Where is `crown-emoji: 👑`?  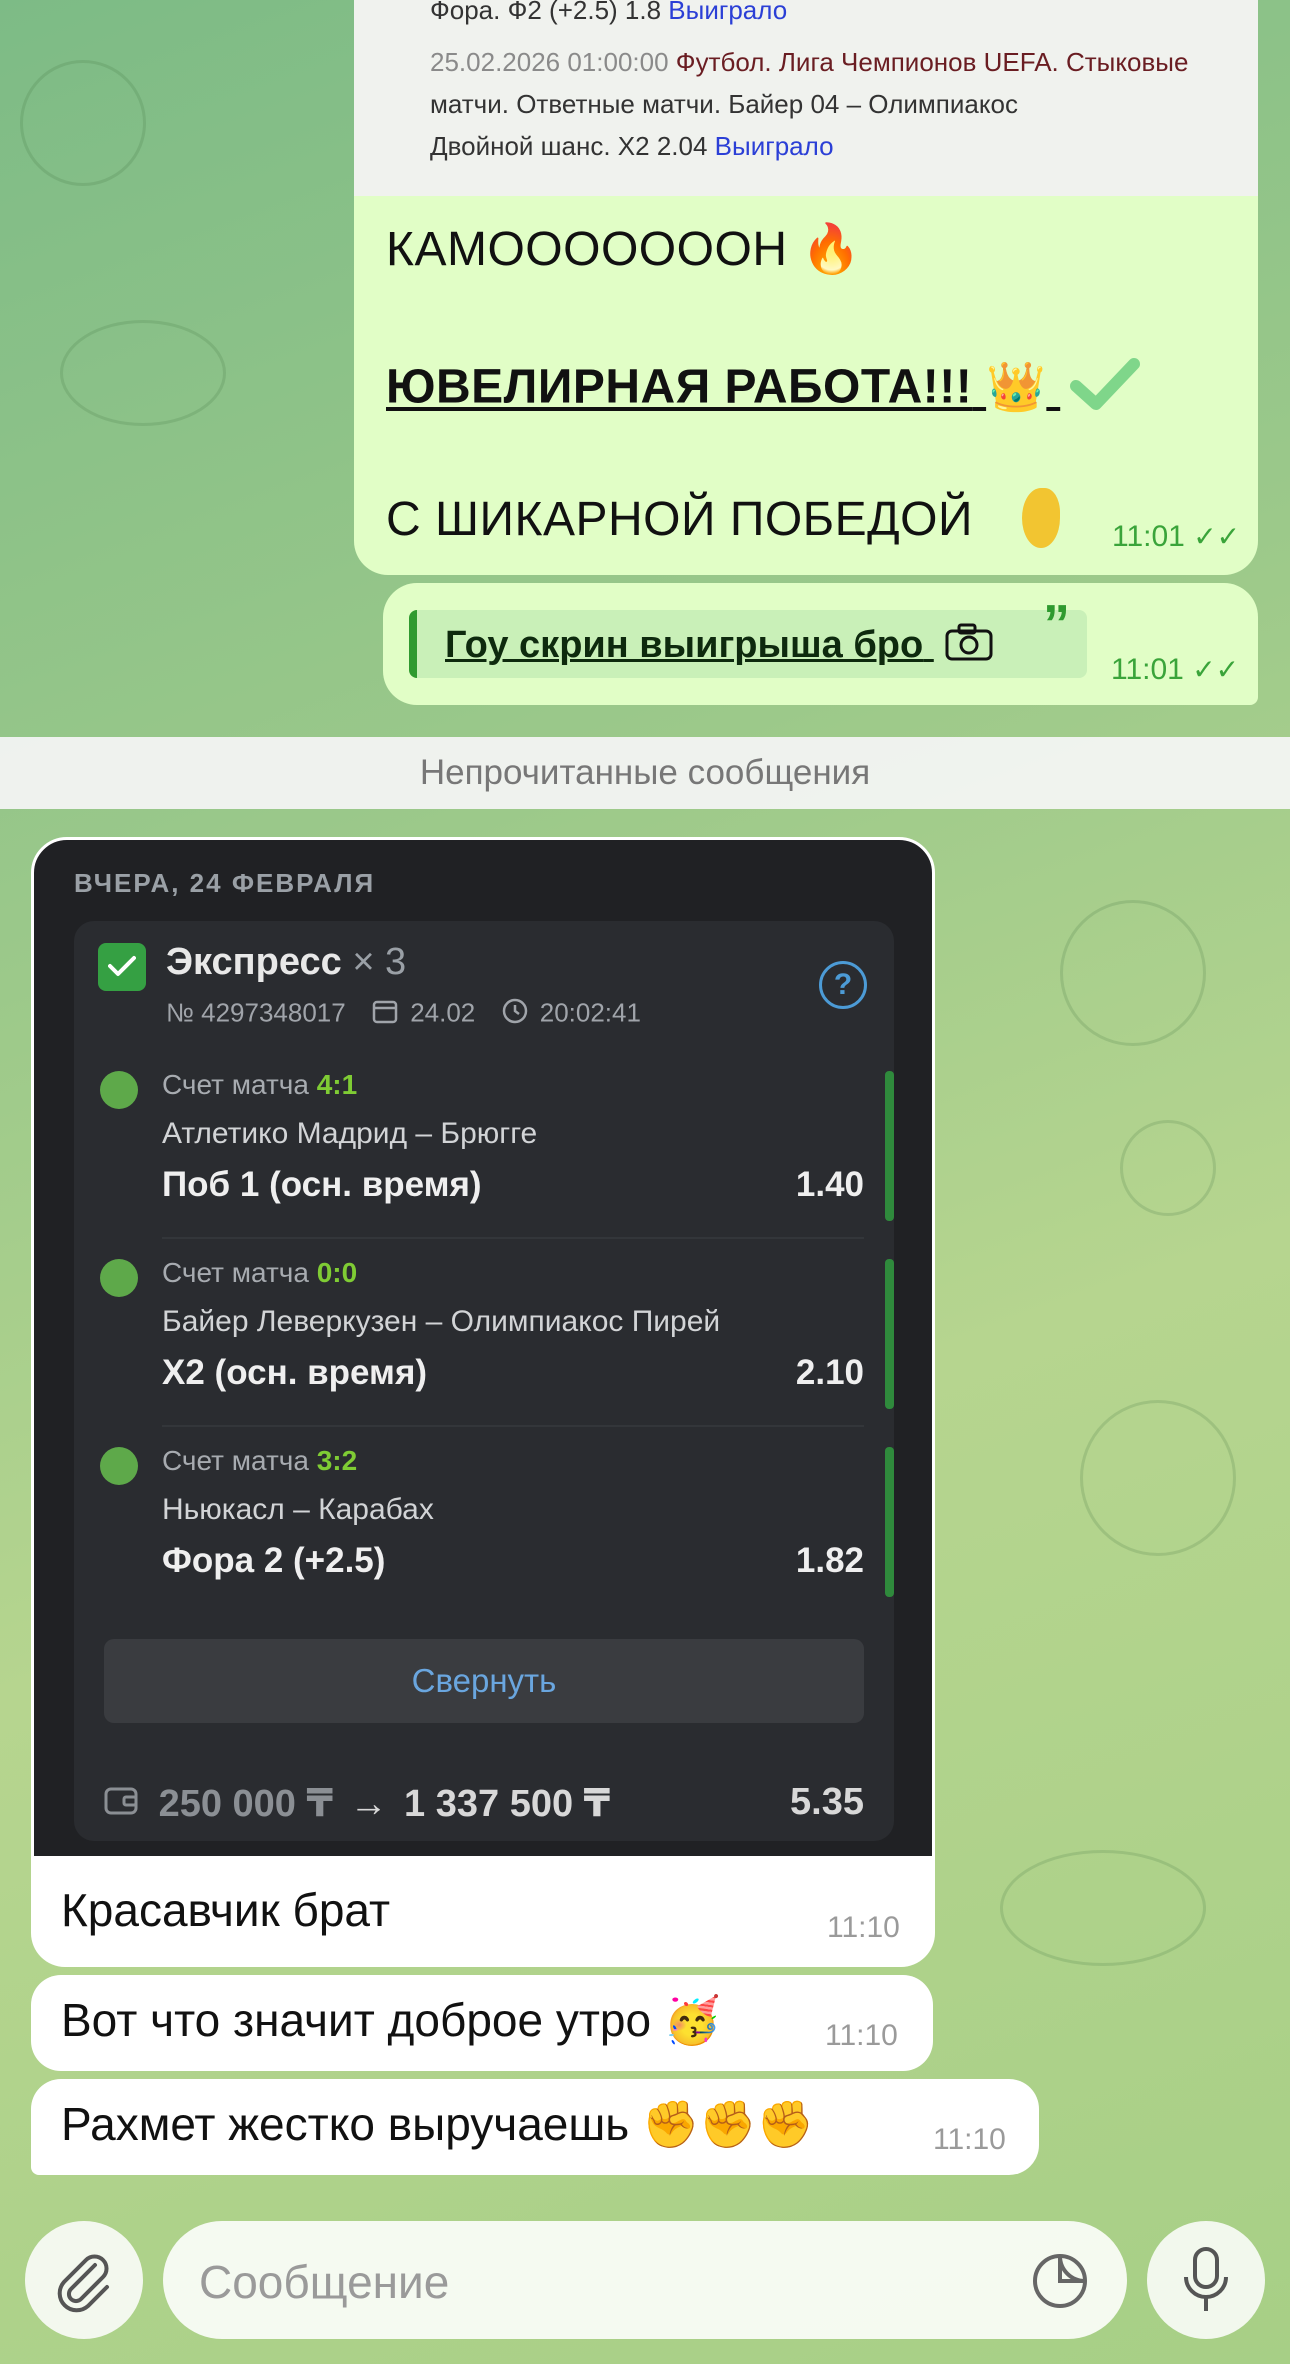
crown-emoji: 👑 is located at coordinates (1016, 387).